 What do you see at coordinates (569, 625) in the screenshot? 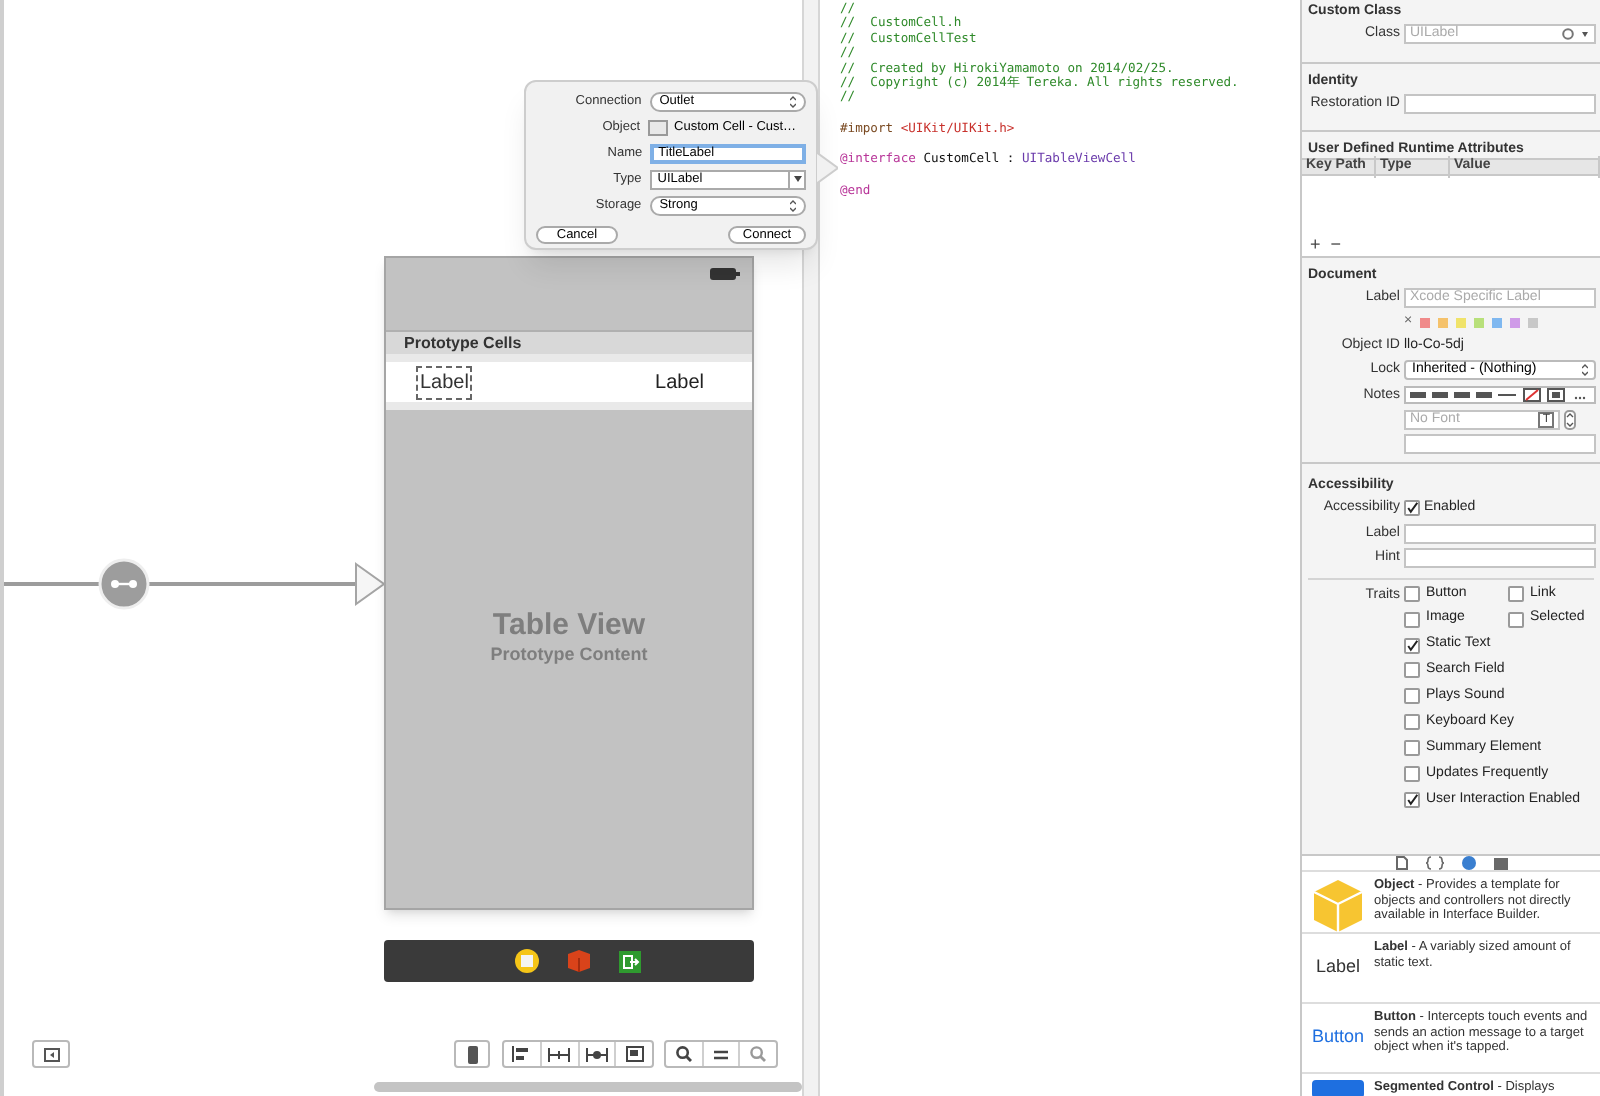
I see `table-view-title: Table View` at bounding box center [569, 625].